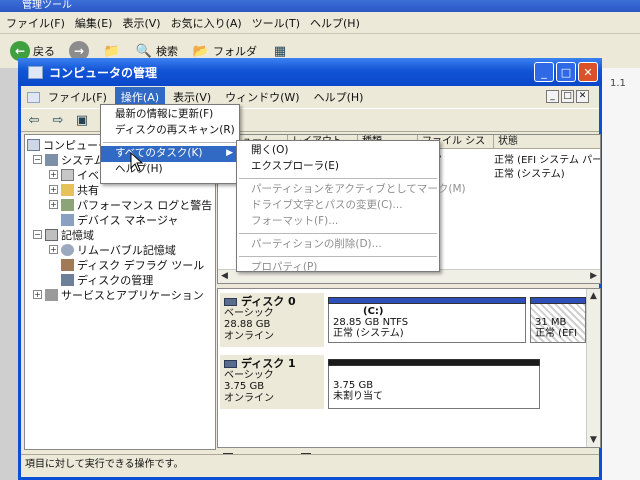  I want to click on tree-label-storage: 記憶域, so click(77, 235).